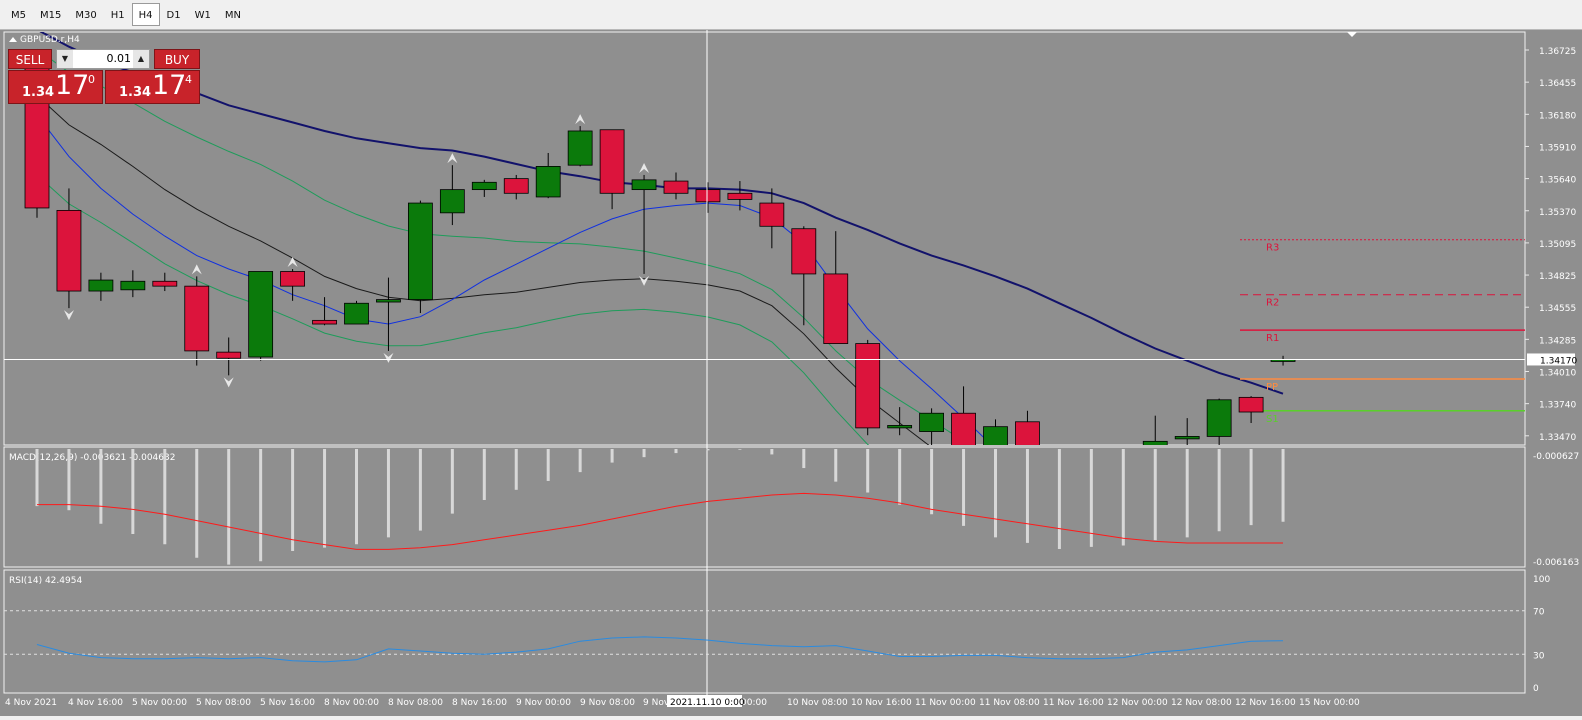 The image size is (1582, 720). Describe the element at coordinates (92, 458) in the screenshot. I see `macd-label: MACD(12,26,9) -0.003621 -0.004632` at that location.